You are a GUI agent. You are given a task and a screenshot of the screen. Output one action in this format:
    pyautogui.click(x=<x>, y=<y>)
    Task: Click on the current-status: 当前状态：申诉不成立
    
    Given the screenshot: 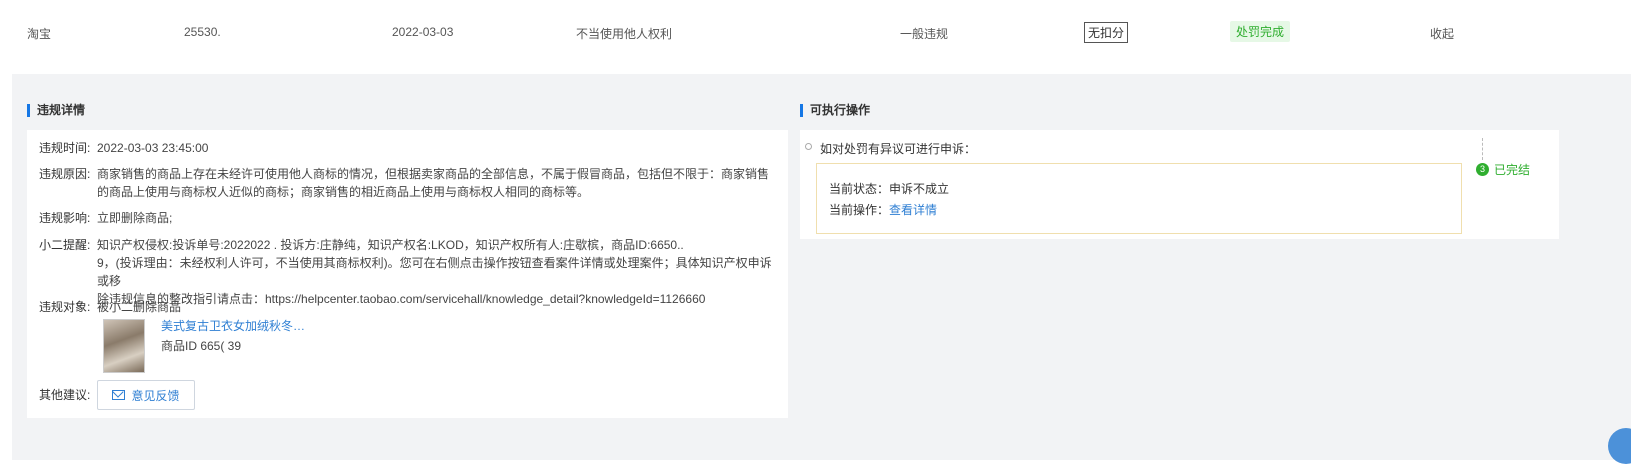 What is the action you would take?
    pyautogui.click(x=889, y=188)
    